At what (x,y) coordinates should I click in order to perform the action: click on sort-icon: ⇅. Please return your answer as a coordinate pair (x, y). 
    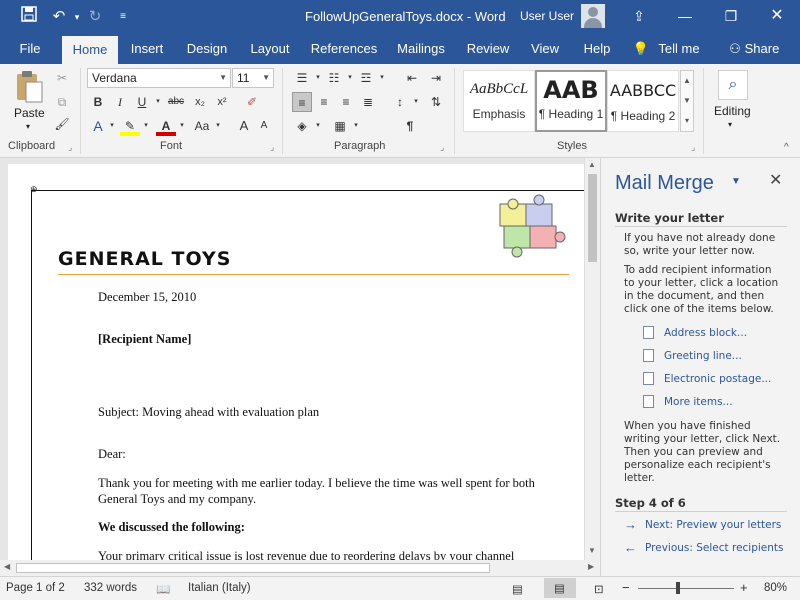
    Looking at the image, I should click on (436, 102).